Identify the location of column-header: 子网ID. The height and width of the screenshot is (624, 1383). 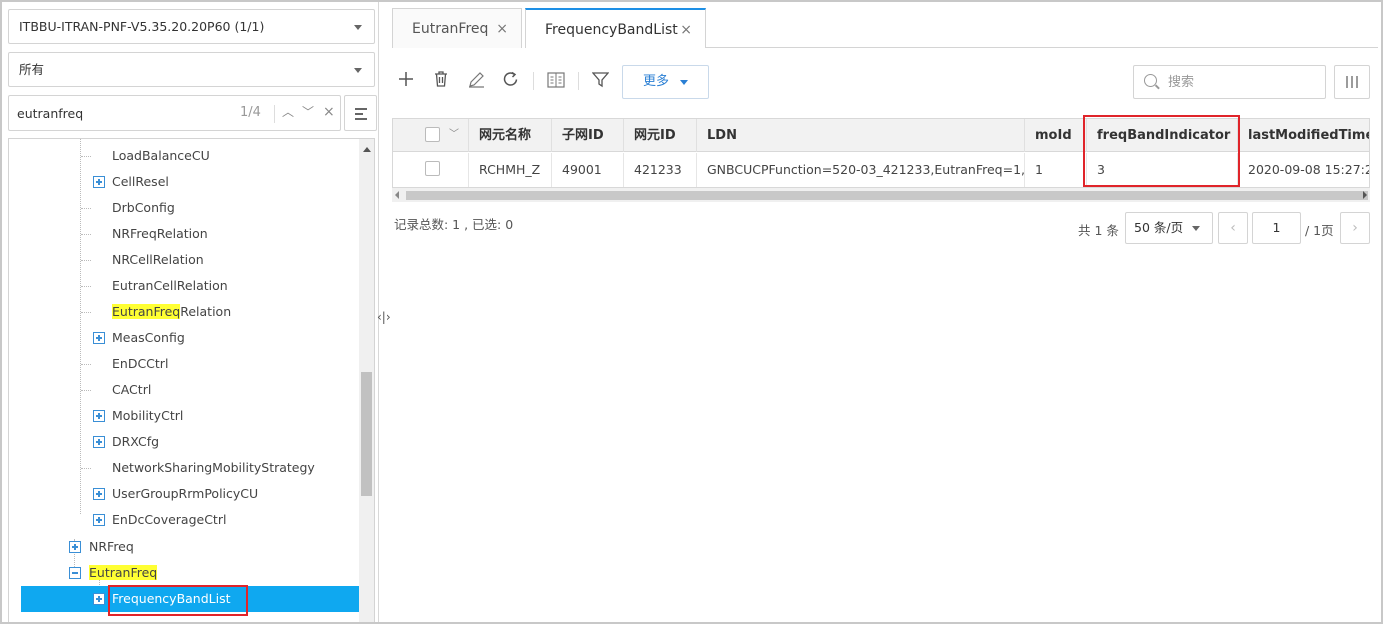
(588, 135).